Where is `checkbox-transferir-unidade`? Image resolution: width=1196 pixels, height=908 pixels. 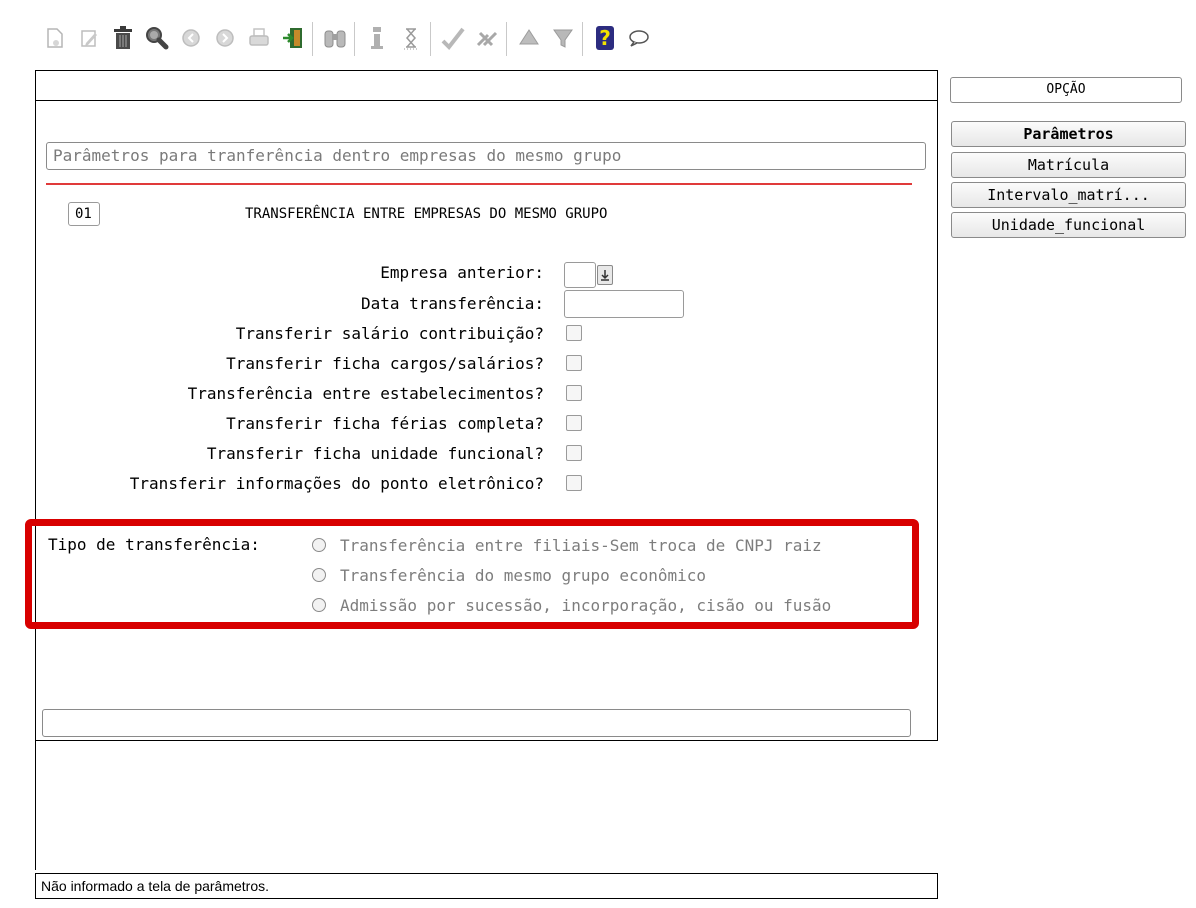 checkbox-transferir-unidade is located at coordinates (574, 453).